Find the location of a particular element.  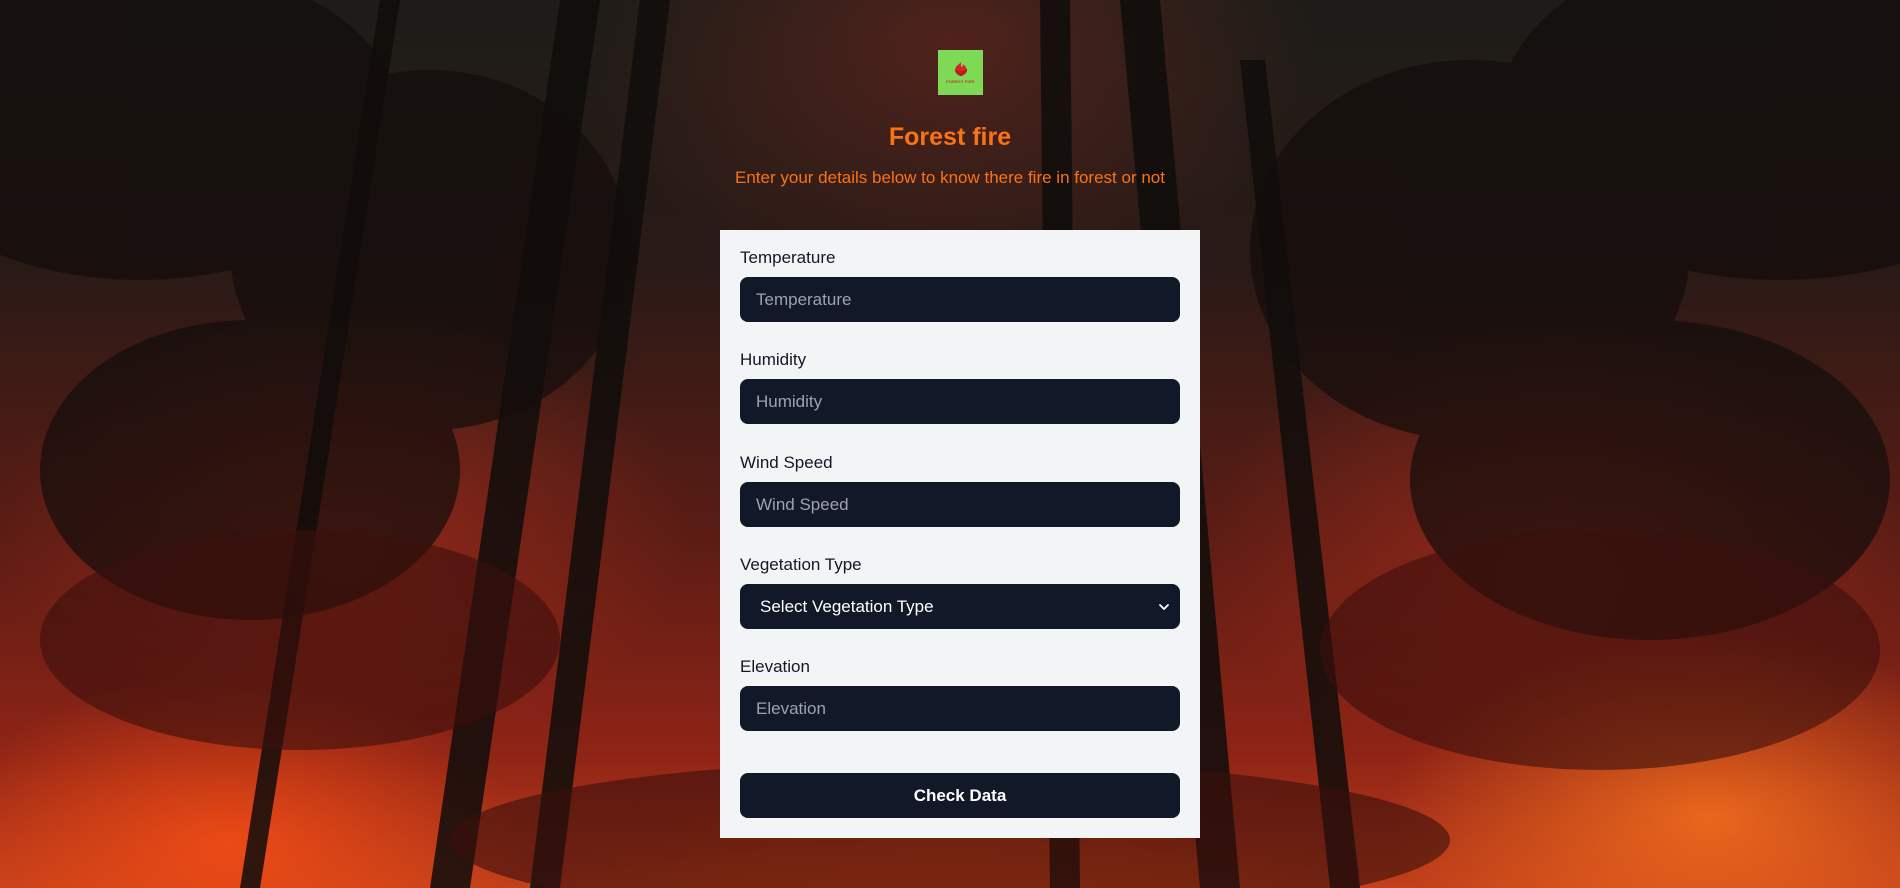

vegetation-type-select: Select Vegetation Type is located at coordinates (960, 606).